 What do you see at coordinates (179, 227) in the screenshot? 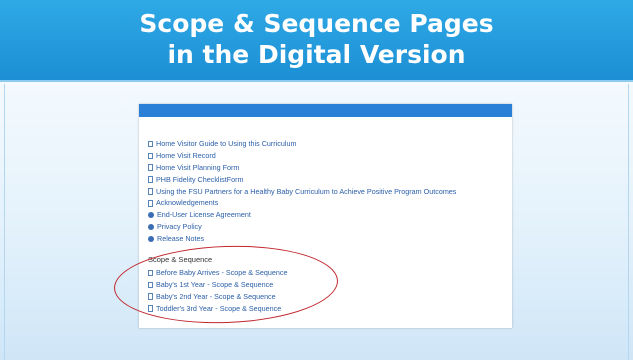
I see `link-label: Privacy Policy` at bounding box center [179, 227].